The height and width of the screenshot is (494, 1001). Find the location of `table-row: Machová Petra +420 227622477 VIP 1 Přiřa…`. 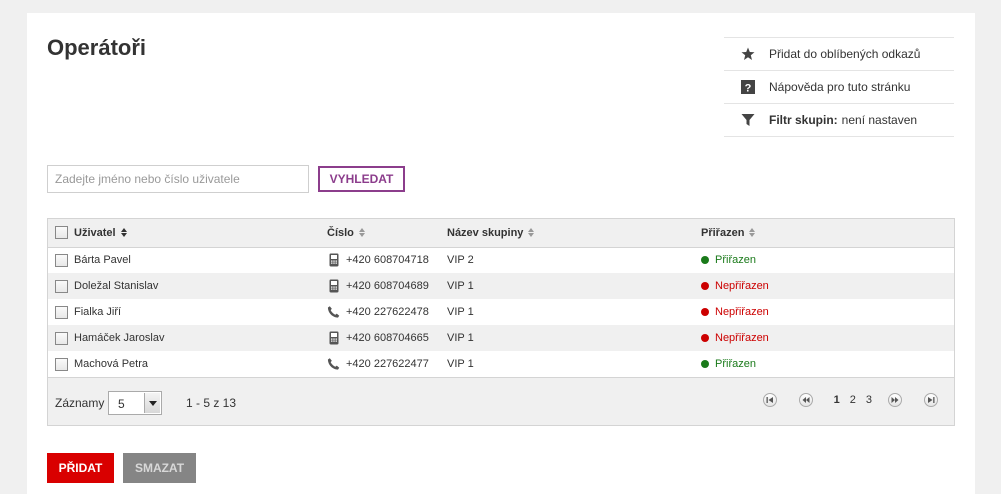

table-row: Machová Petra +420 227622477 VIP 1 Přiřa… is located at coordinates (501, 364).